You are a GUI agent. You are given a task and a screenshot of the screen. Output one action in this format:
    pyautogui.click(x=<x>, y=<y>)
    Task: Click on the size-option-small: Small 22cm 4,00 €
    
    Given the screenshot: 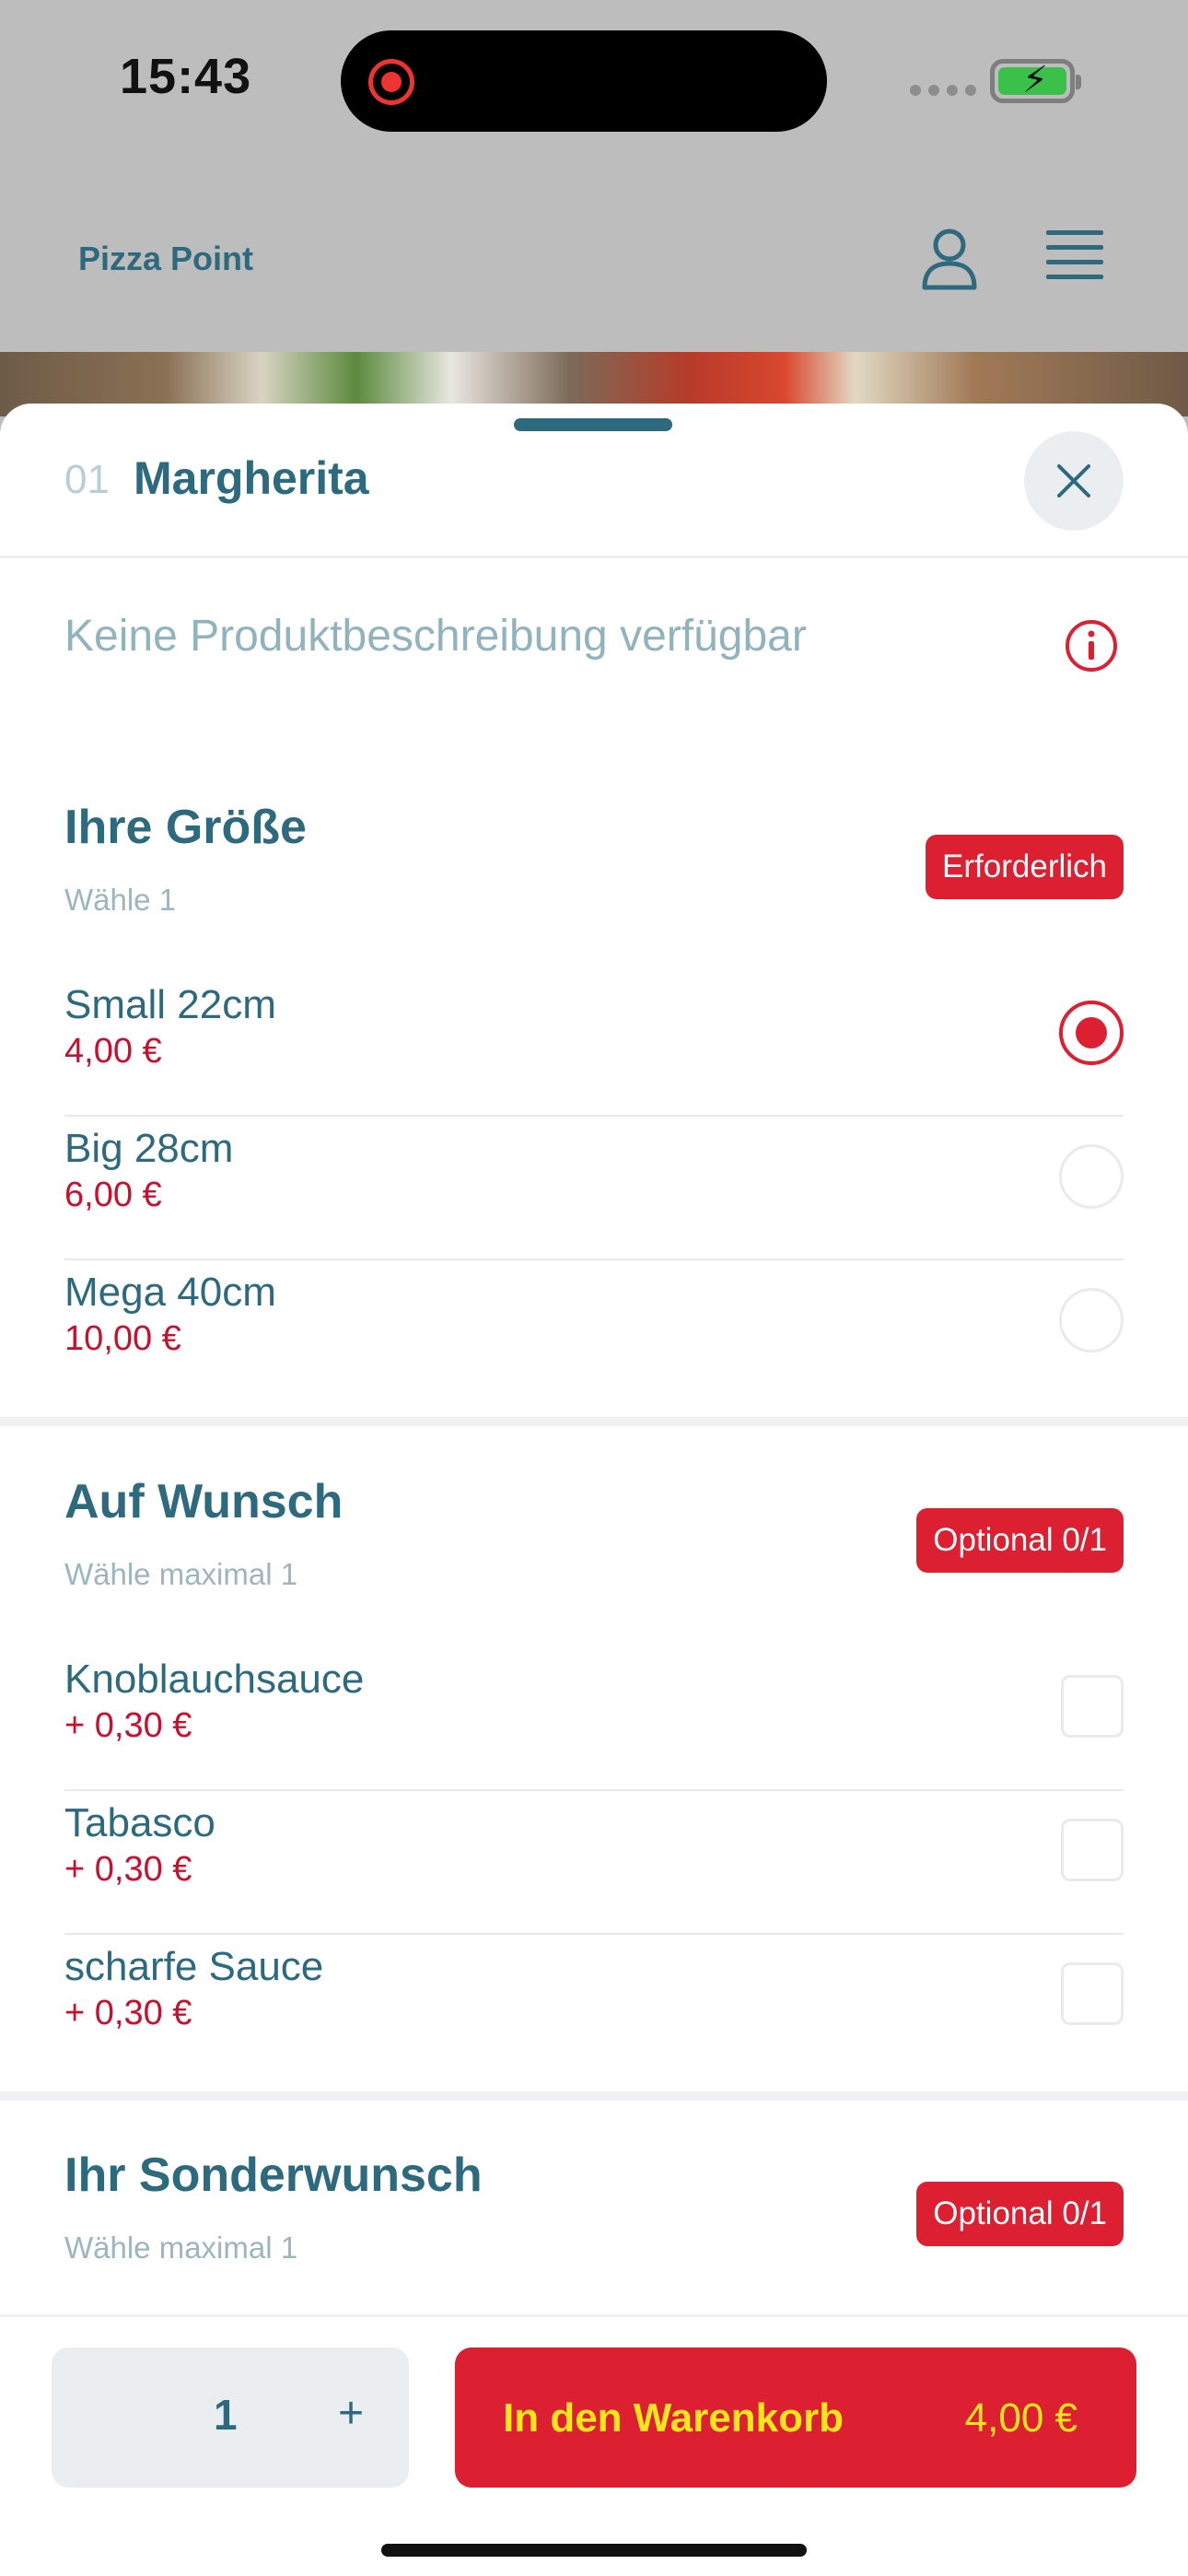 What is the action you would take?
    pyautogui.click(x=594, y=1045)
    